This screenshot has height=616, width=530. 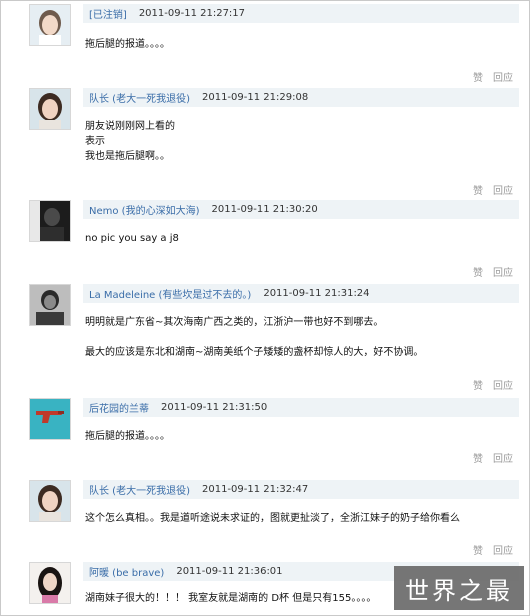 What do you see at coordinates (272, 518) in the screenshot?
I see `comment-text: 这个怎么真相。。我是道听途说未求证的，图就更扯淡了，全浙江妹子的奶子给你看么` at bounding box center [272, 518].